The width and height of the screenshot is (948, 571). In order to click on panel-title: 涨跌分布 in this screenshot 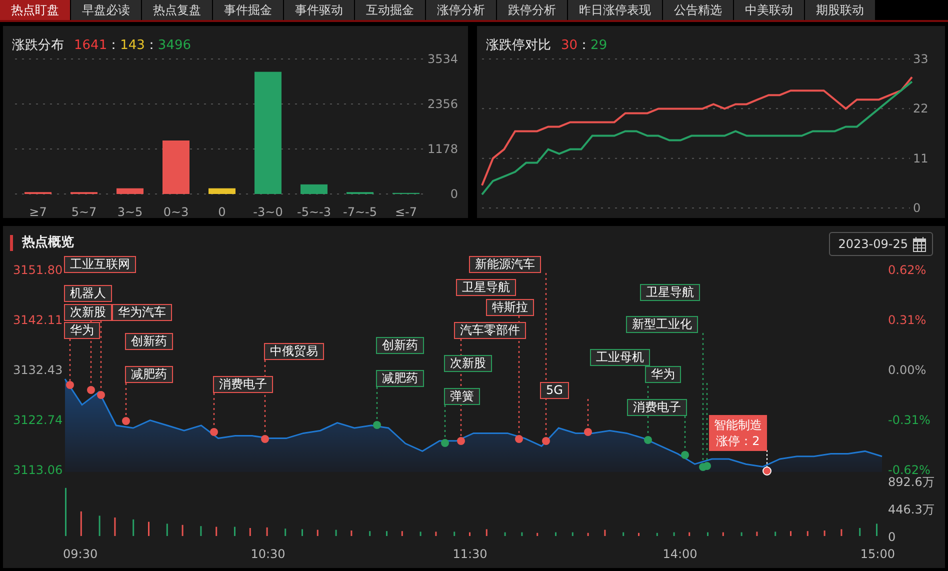, I will do `click(38, 45)`.